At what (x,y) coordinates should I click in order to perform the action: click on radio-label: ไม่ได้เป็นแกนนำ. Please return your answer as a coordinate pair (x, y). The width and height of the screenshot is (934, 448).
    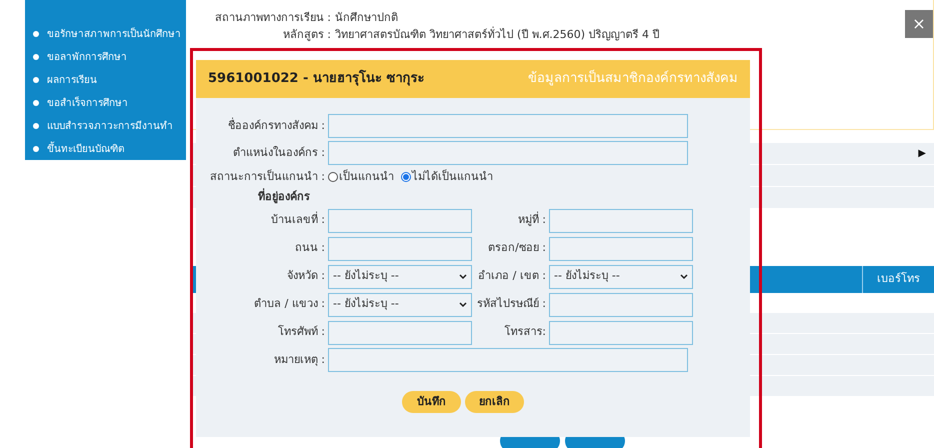
    Looking at the image, I should click on (452, 176).